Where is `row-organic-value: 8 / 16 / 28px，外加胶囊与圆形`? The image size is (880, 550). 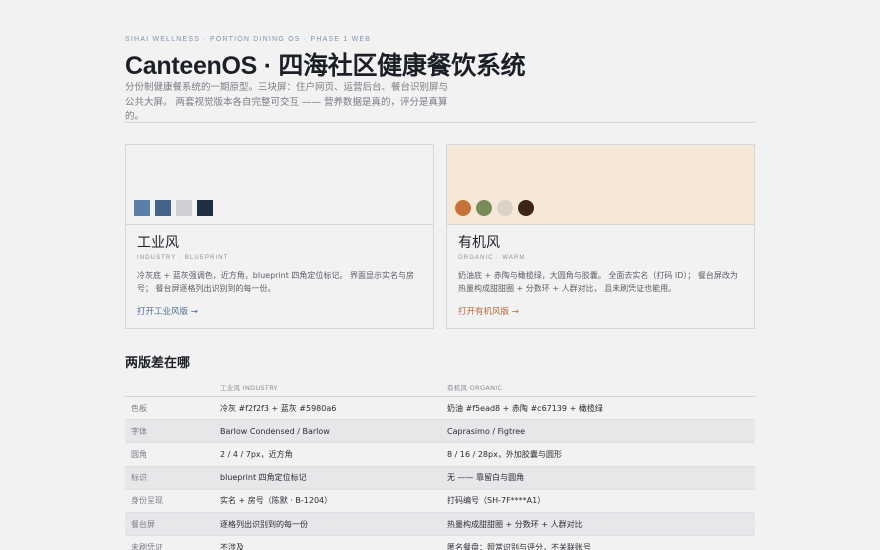
row-organic-value: 8 / 16 / 28px，外加胶囊与圆形 is located at coordinates (504, 454).